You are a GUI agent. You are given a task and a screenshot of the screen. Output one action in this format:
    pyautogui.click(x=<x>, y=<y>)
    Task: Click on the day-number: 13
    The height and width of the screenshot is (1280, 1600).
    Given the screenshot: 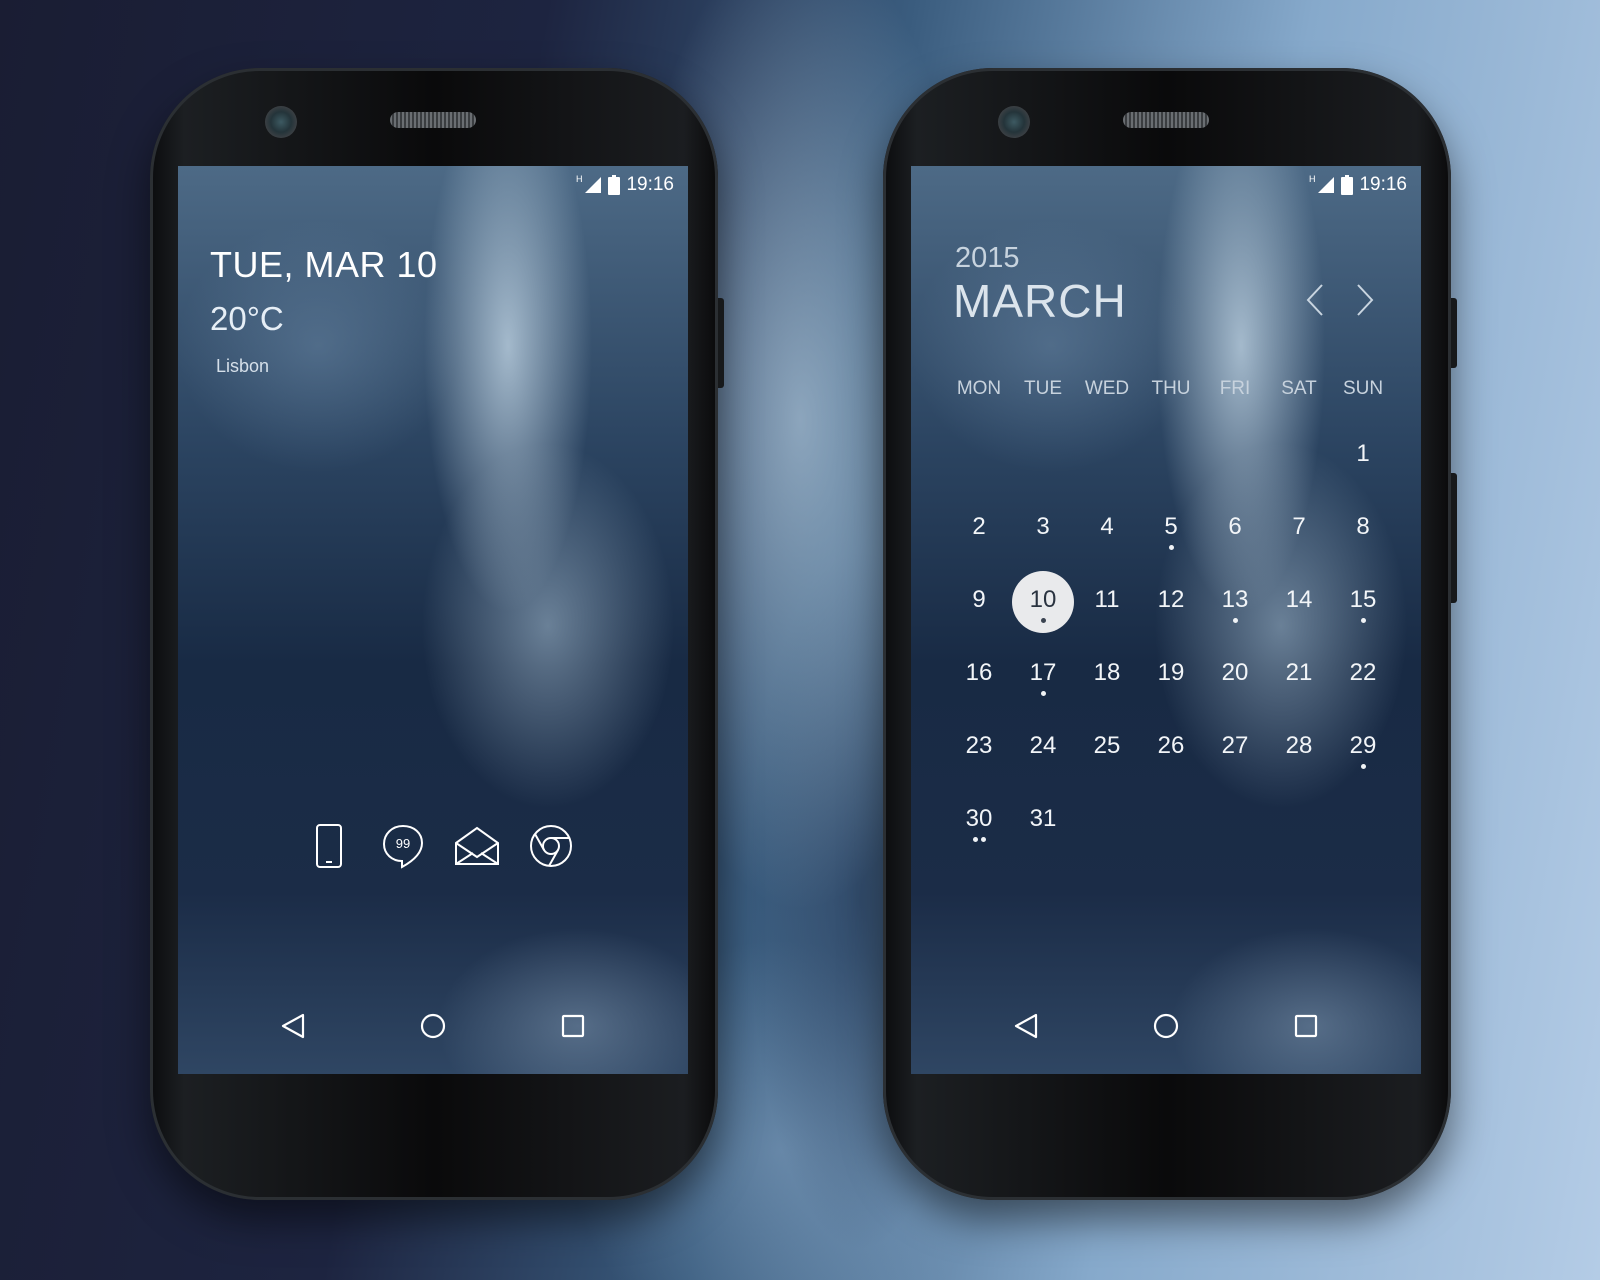 What is the action you would take?
    pyautogui.click(x=1235, y=599)
    